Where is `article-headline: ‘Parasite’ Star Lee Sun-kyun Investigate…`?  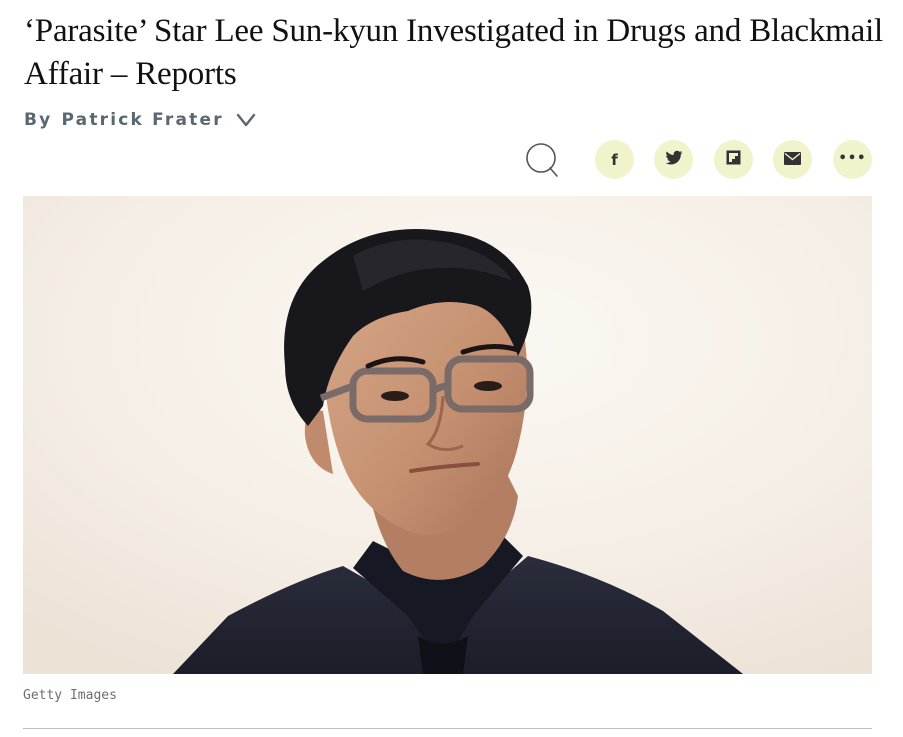
article-headline: ‘Parasite’ Star Lee Sun-kyun Investigate… is located at coordinates (454, 52).